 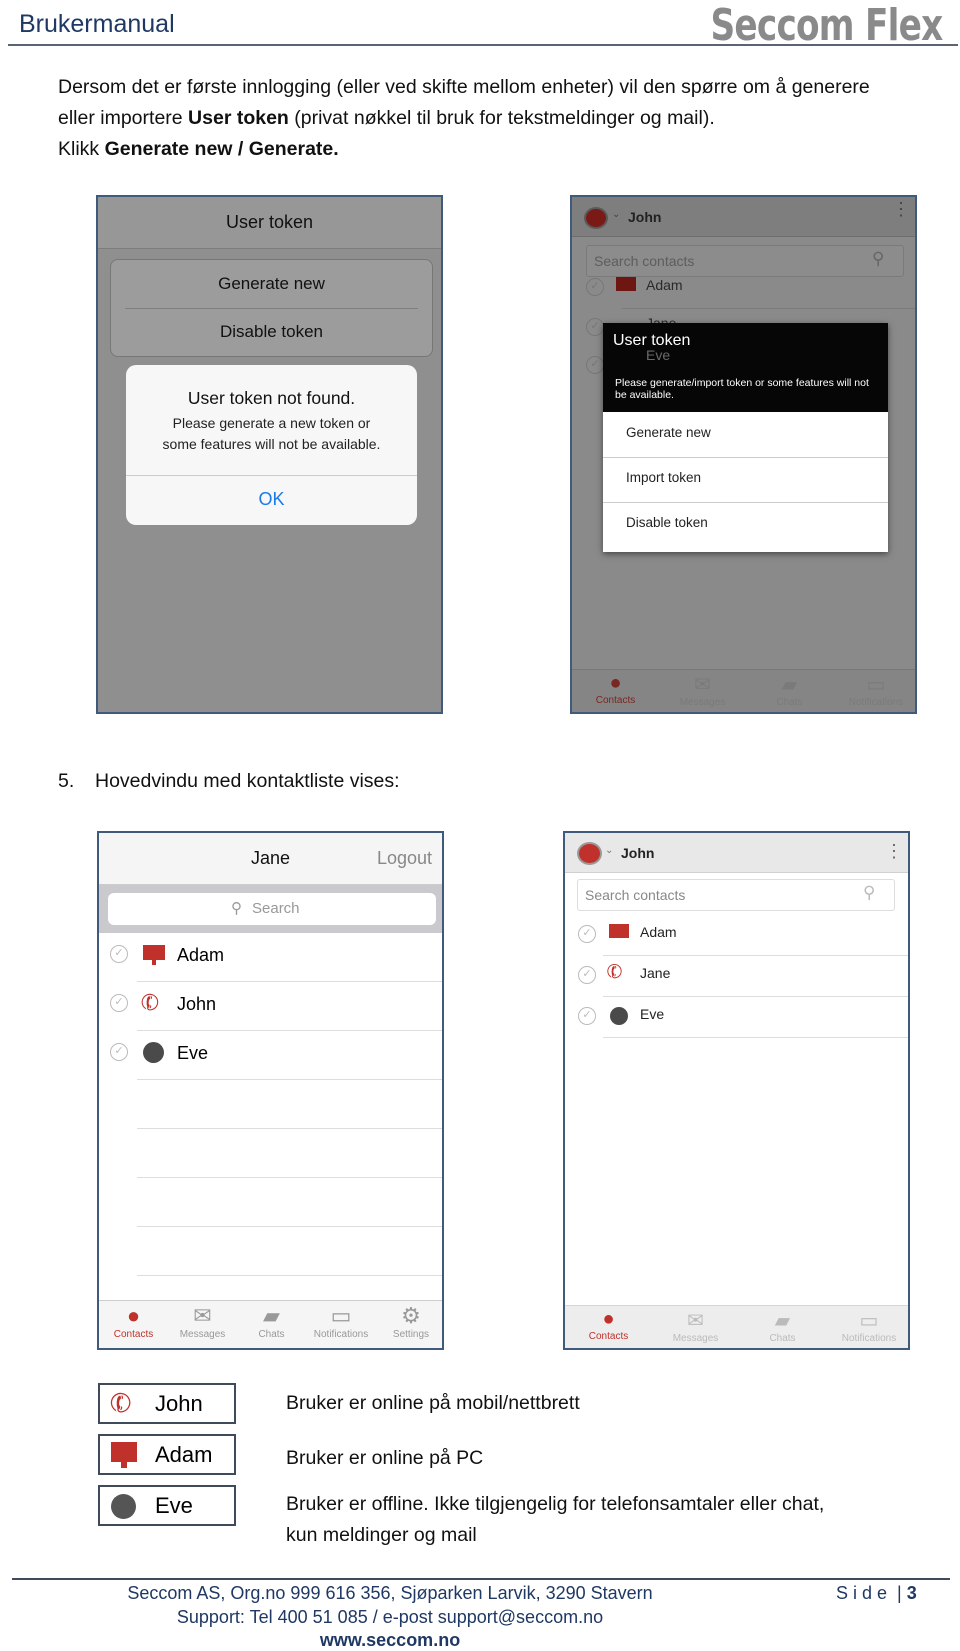 I want to click on alert-message: some features will not be available., so click(x=271, y=444).